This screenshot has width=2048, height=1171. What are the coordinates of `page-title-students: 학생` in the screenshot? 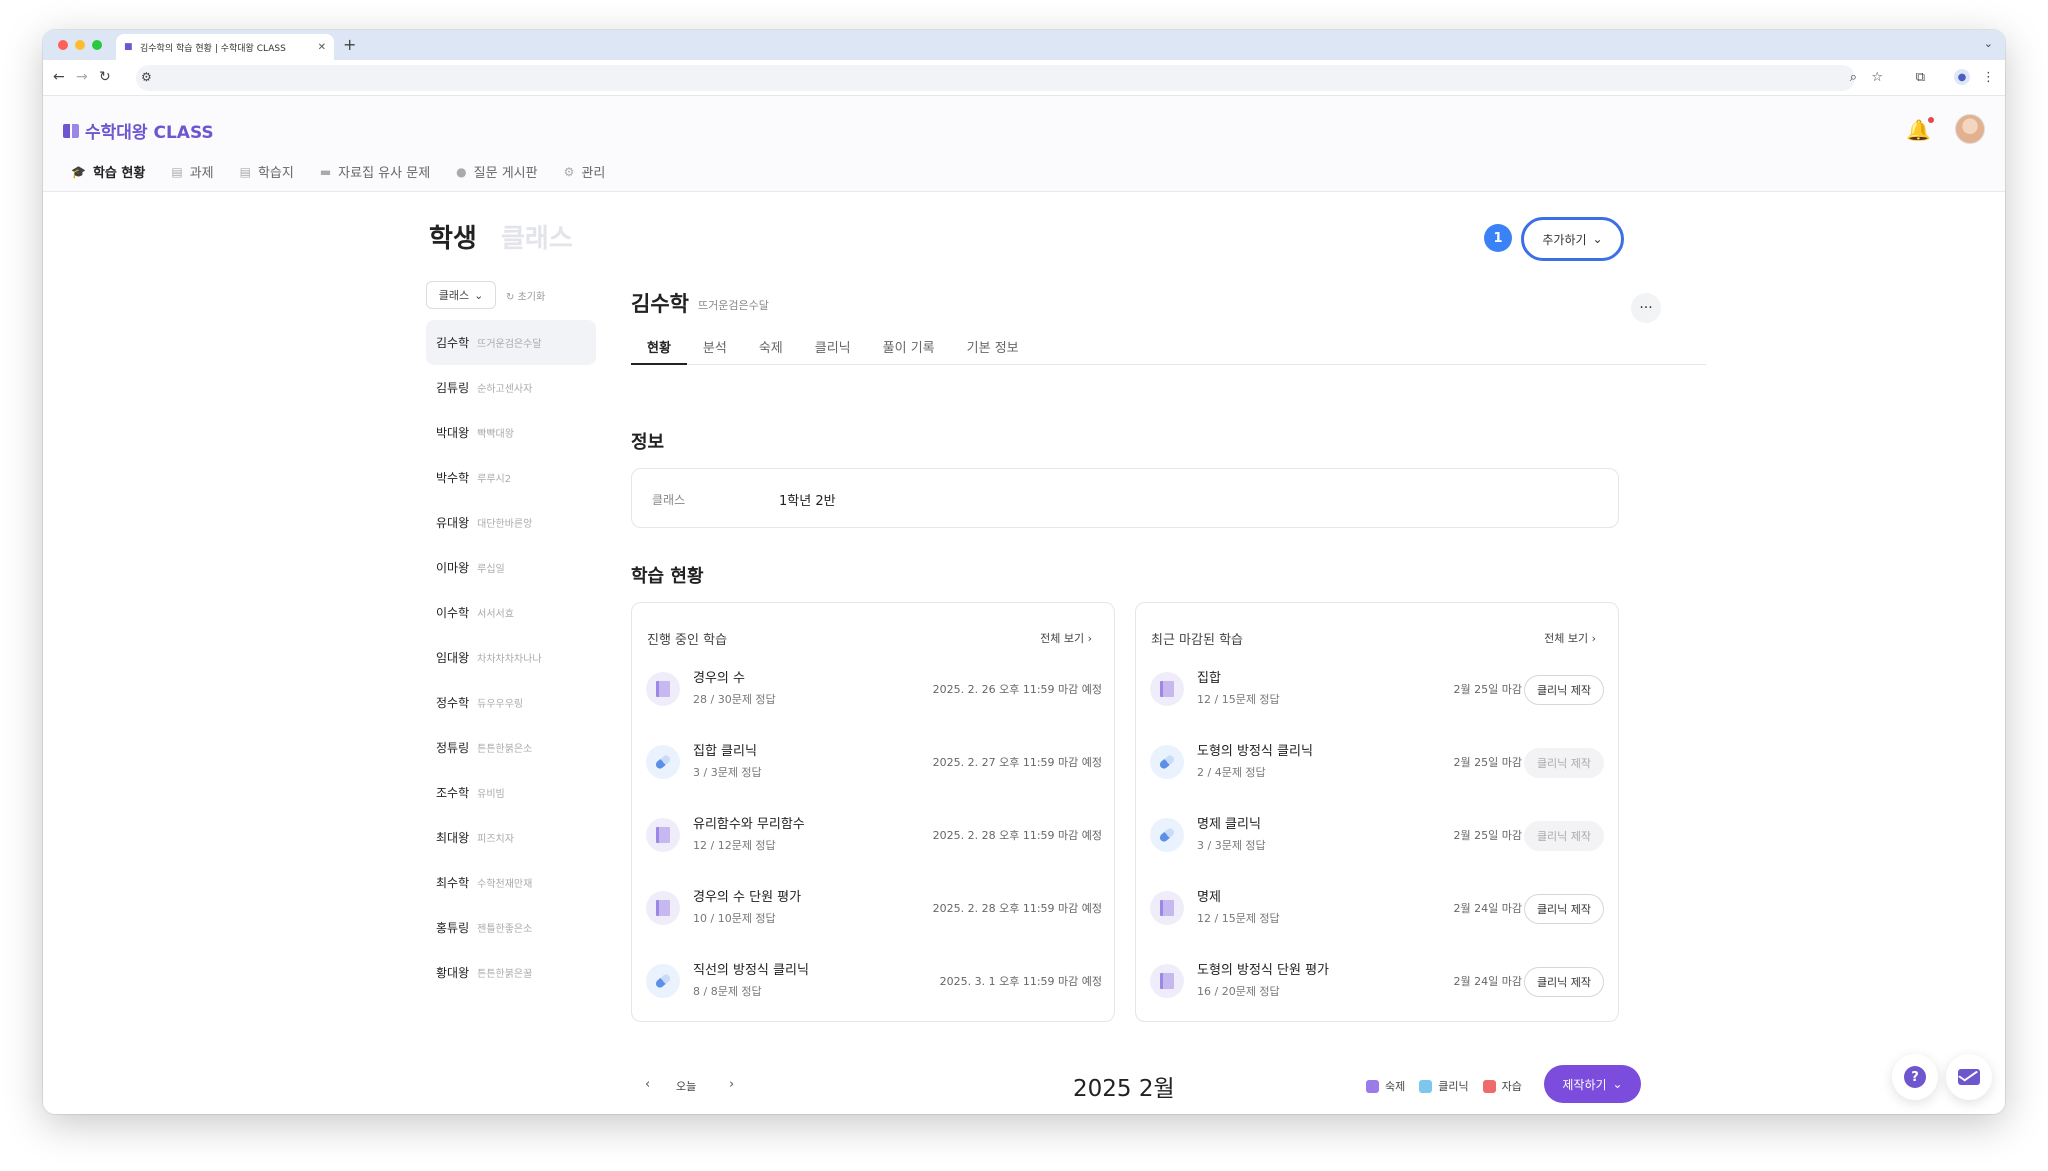 It's located at (453, 236).